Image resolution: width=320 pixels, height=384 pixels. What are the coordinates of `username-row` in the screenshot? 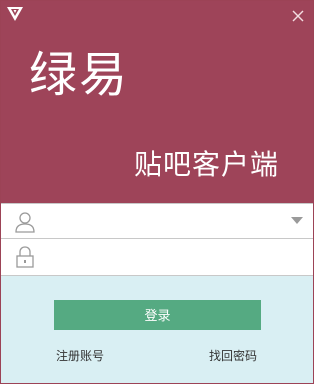 It's located at (157, 221).